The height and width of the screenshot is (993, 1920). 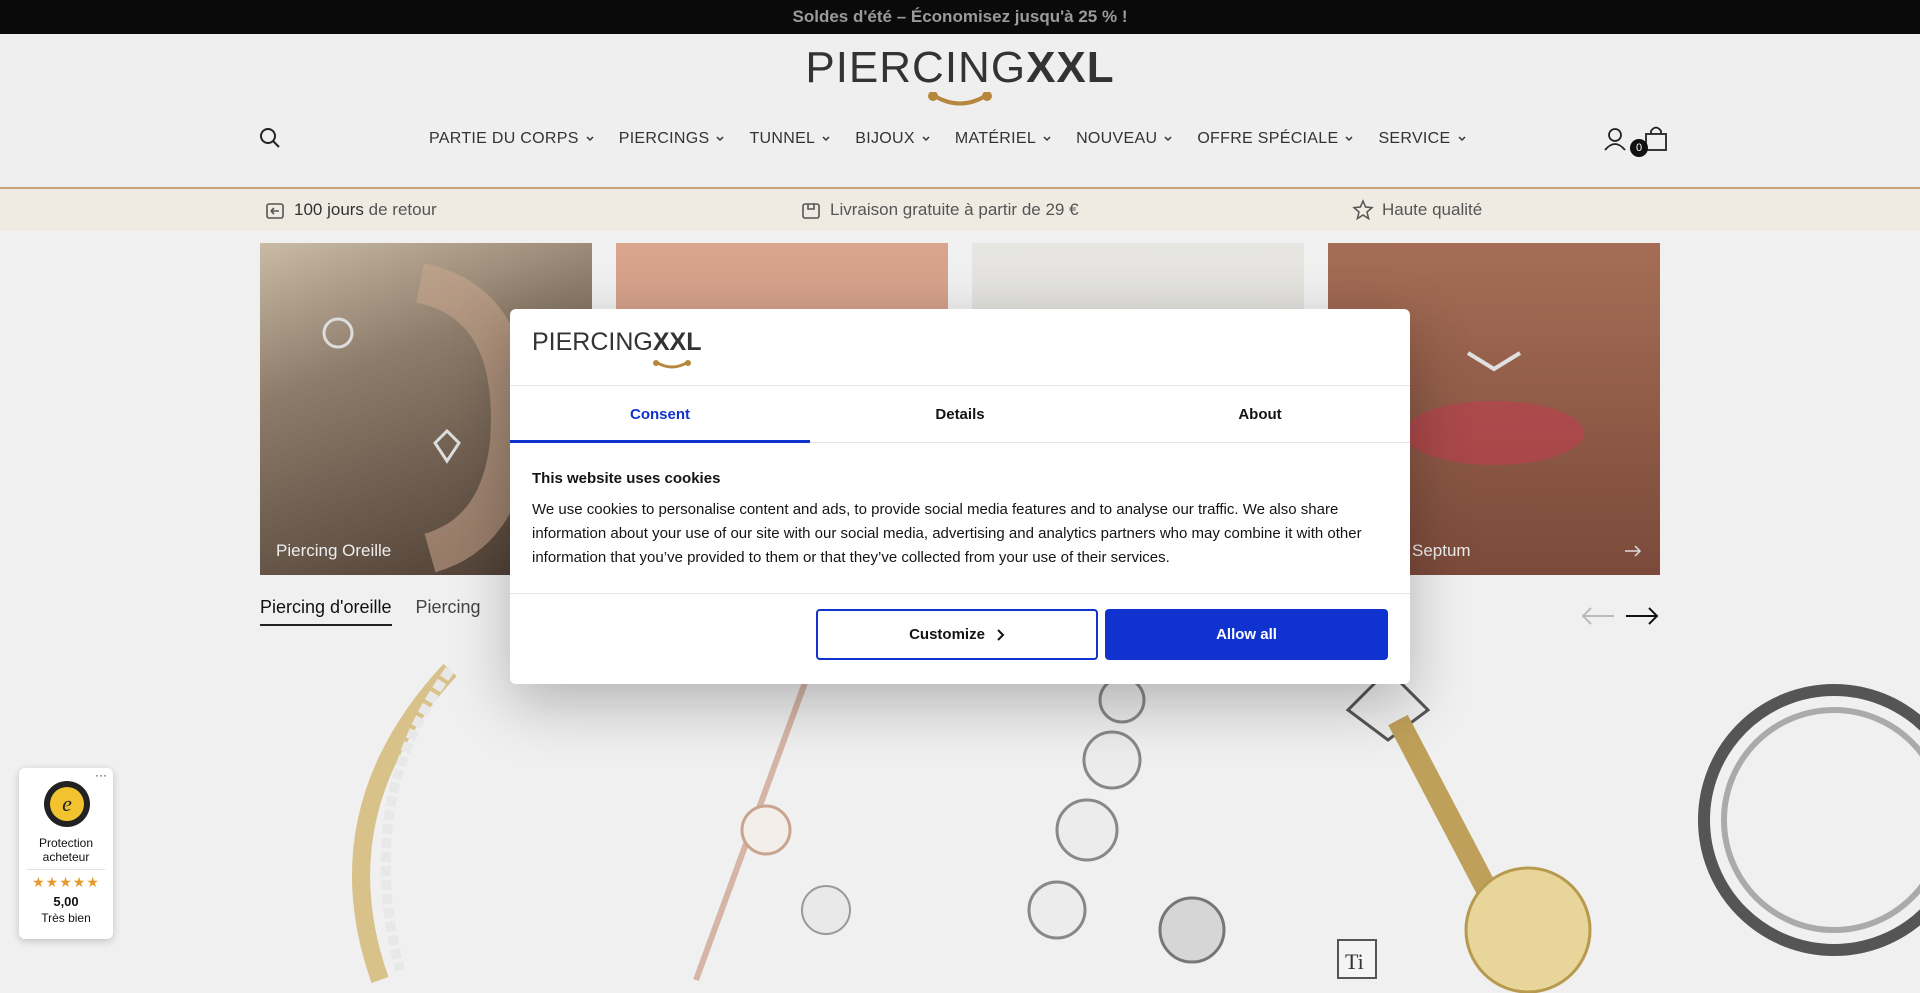 What do you see at coordinates (1260, 414) in the screenshot?
I see `tab-about: About` at bounding box center [1260, 414].